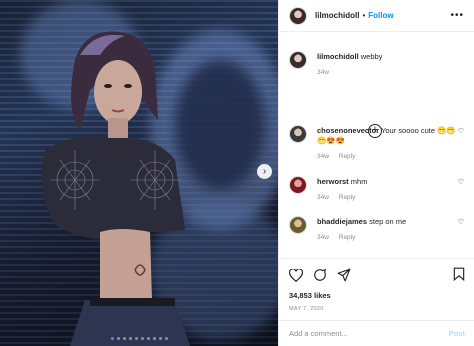 The height and width of the screenshot is (346, 474). What do you see at coordinates (338, 56) in the screenshot?
I see `caption-username: lilmochidoll` at bounding box center [338, 56].